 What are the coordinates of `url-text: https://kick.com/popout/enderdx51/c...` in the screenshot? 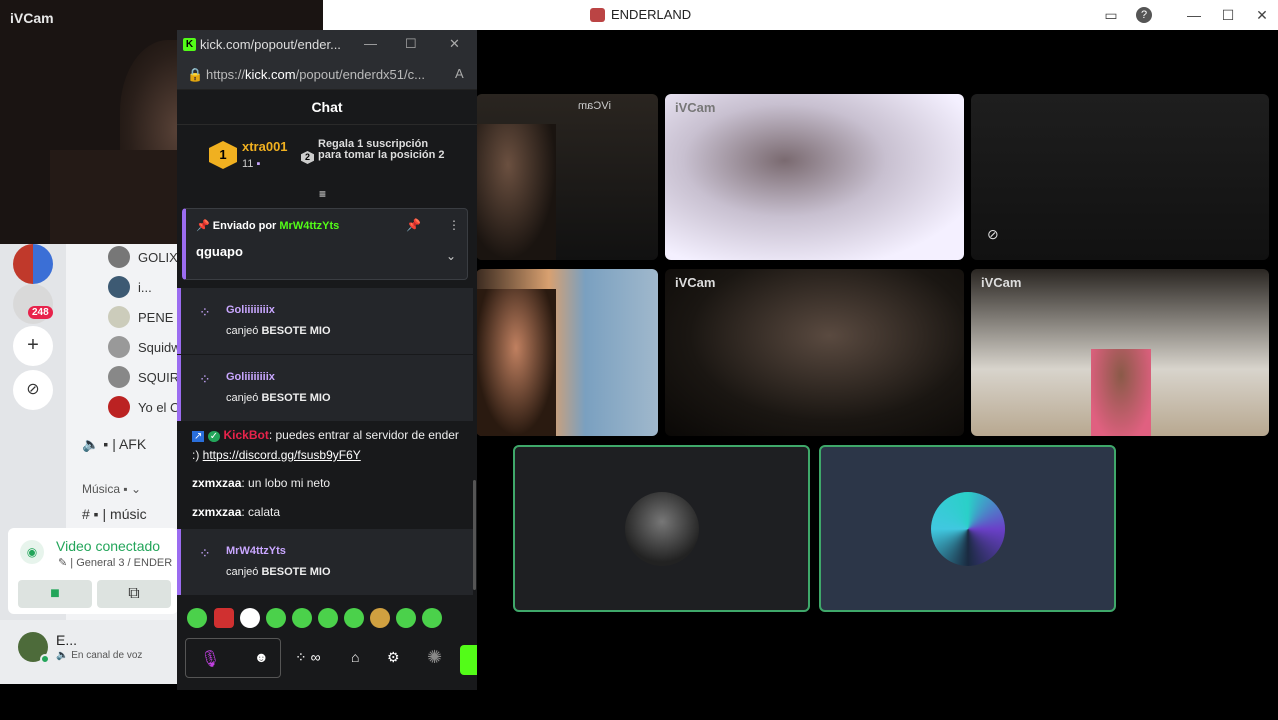 It's located at (315, 74).